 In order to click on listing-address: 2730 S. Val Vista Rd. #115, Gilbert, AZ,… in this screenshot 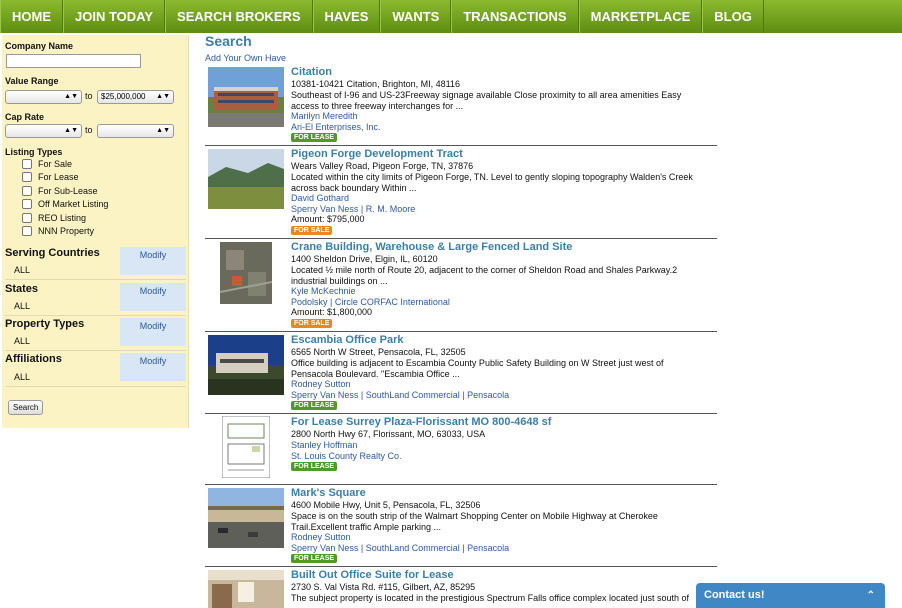, I will do `click(383, 587)`.